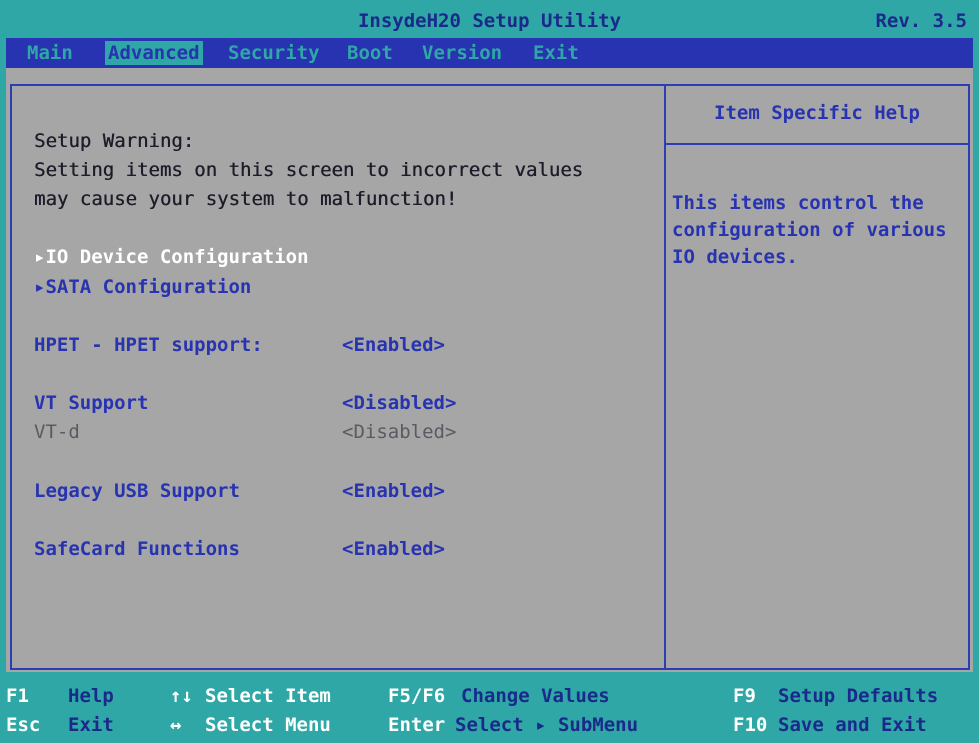 This screenshot has width=979, height=743. I want to click on tab-main: Main, so click(50, 53).